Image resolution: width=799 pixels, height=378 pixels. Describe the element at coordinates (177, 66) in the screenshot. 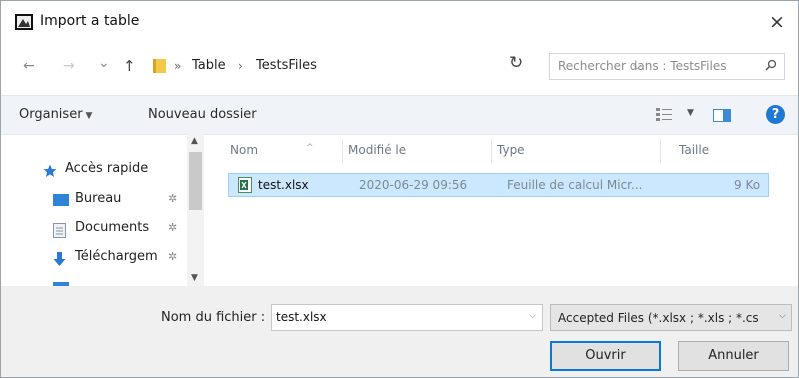

I see `breadcrumb-overflow: »` at that location.